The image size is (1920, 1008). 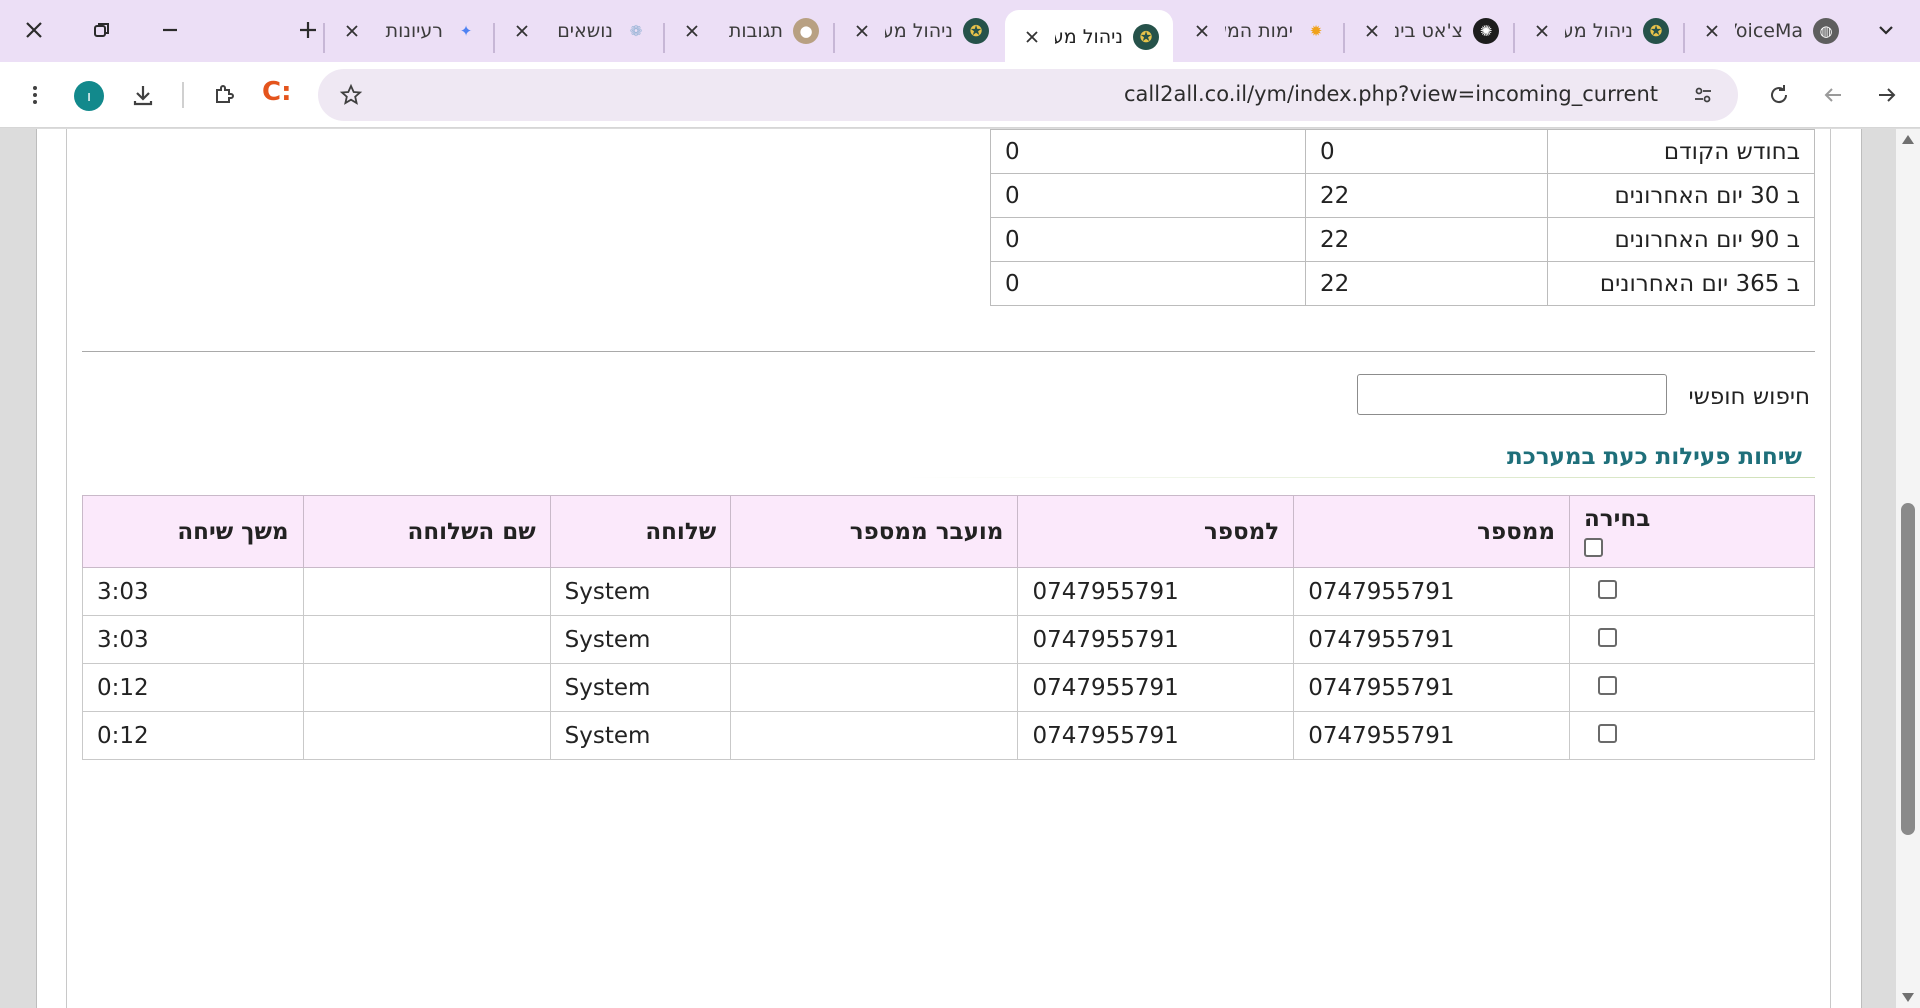 I want to click on tab-search-button, so click(x=1886, y=30).